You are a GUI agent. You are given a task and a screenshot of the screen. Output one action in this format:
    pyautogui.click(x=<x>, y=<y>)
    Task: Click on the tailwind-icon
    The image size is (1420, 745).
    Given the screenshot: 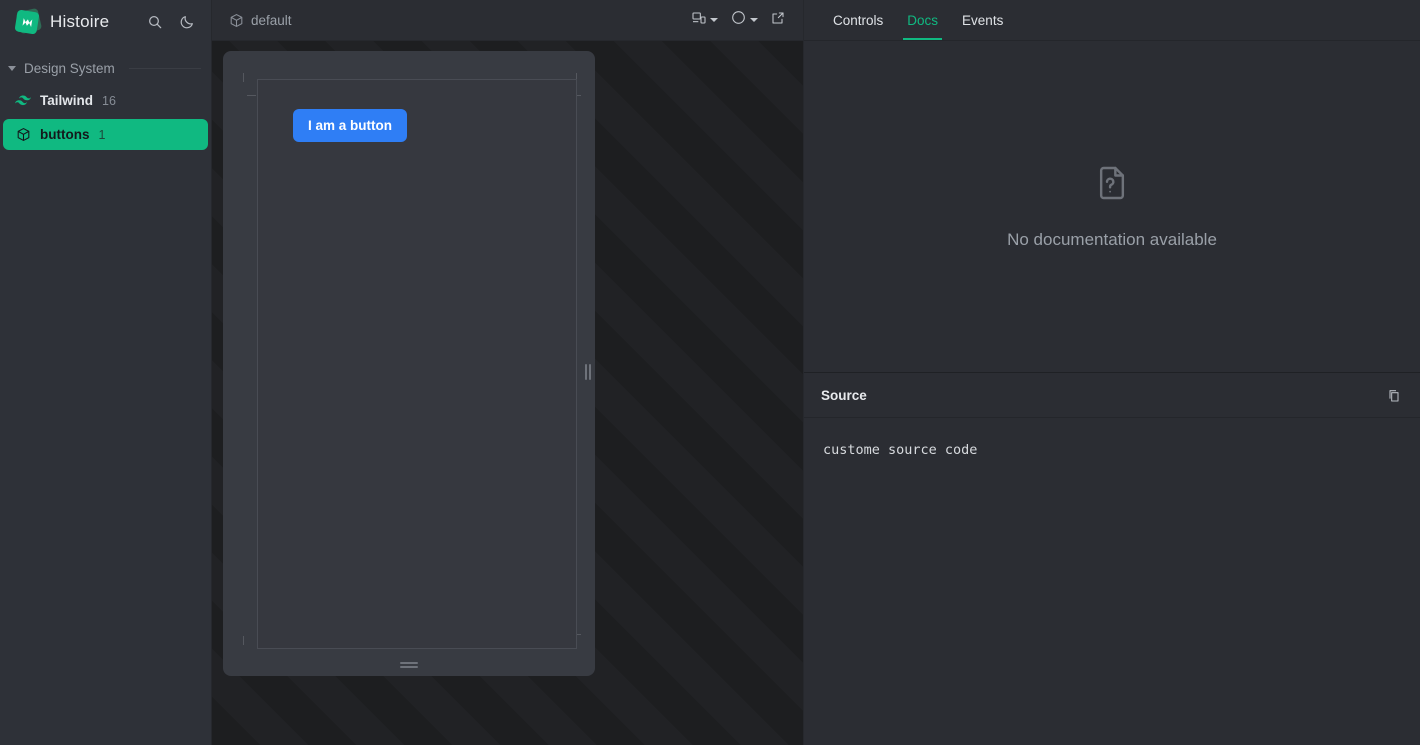 What is the action you would take?
    pyautogui.click(x=23, y=101)
    